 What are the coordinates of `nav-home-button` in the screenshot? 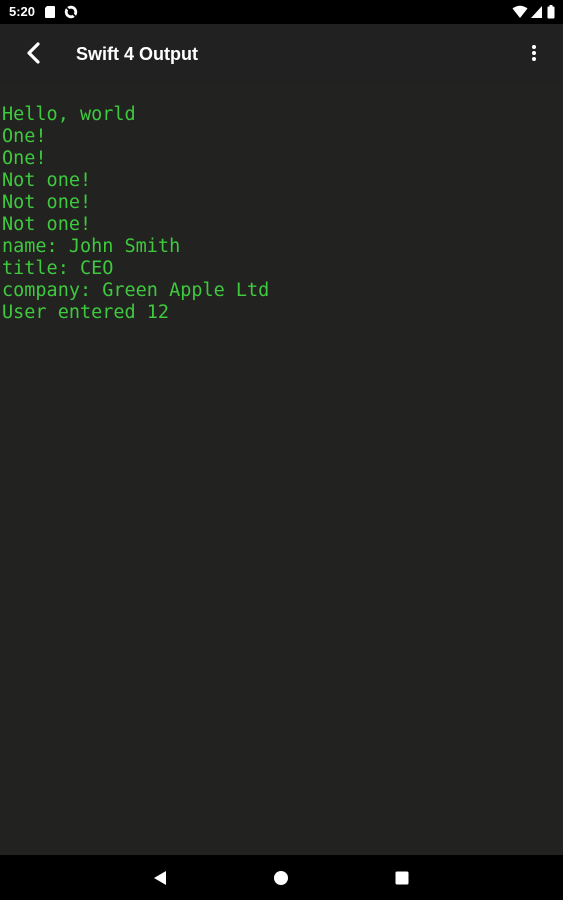 It's located at (281, 878).